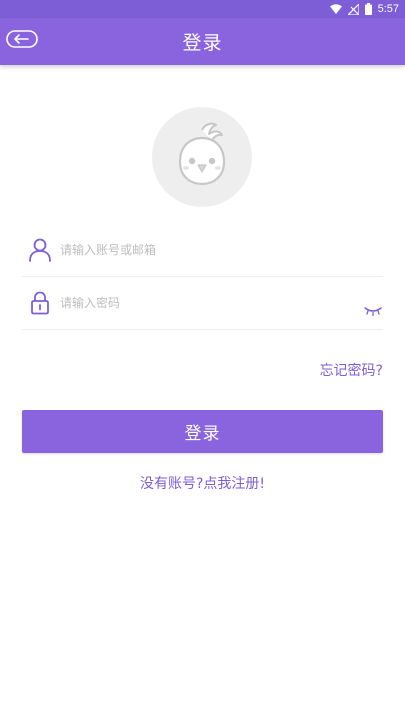 The image size is (405, 720). I want to click on account-field, so click(202, 251).